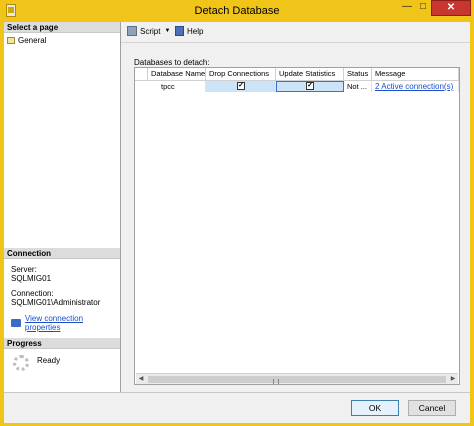  Describe the element at coordinates (179, 31) in the screenshot. I see `help-icon` at that location.